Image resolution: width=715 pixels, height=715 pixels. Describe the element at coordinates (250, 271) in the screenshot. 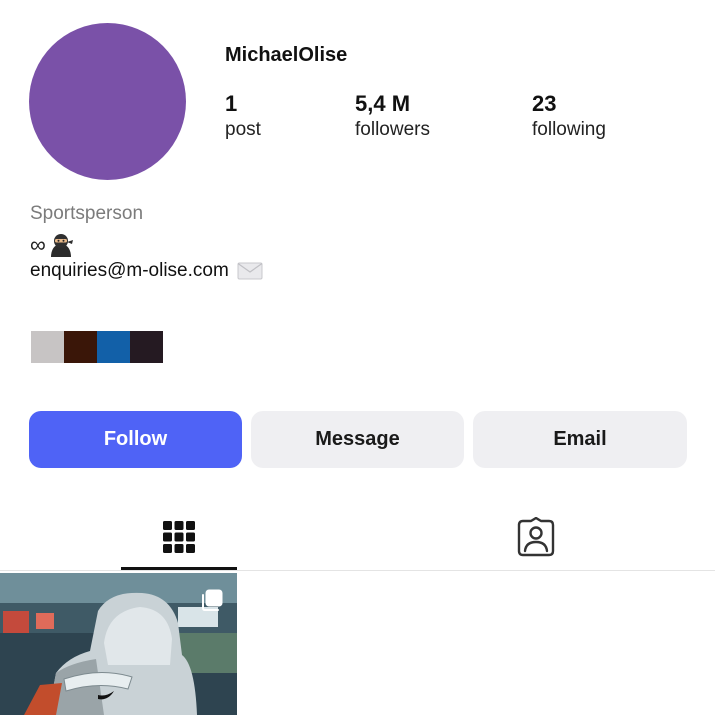

I see `envelope-emoji-icon` at that location.